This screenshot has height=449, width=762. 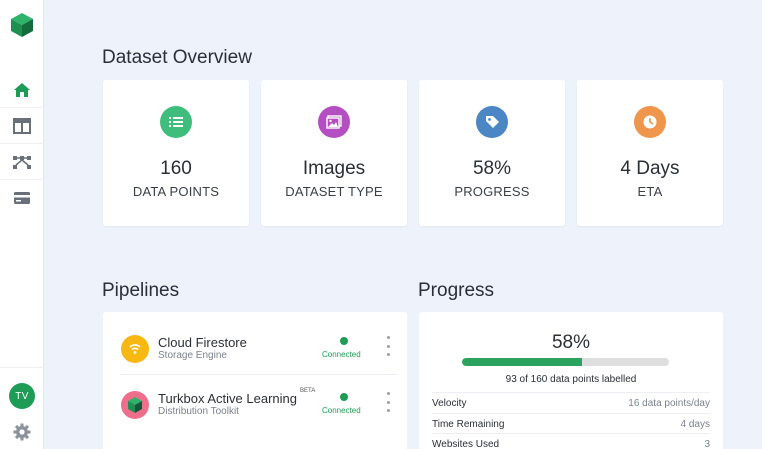 What do you see at coordinates (571, 342) in the screenshot?
I see `progress-percent: 58%` at bounding box center [571, 342].